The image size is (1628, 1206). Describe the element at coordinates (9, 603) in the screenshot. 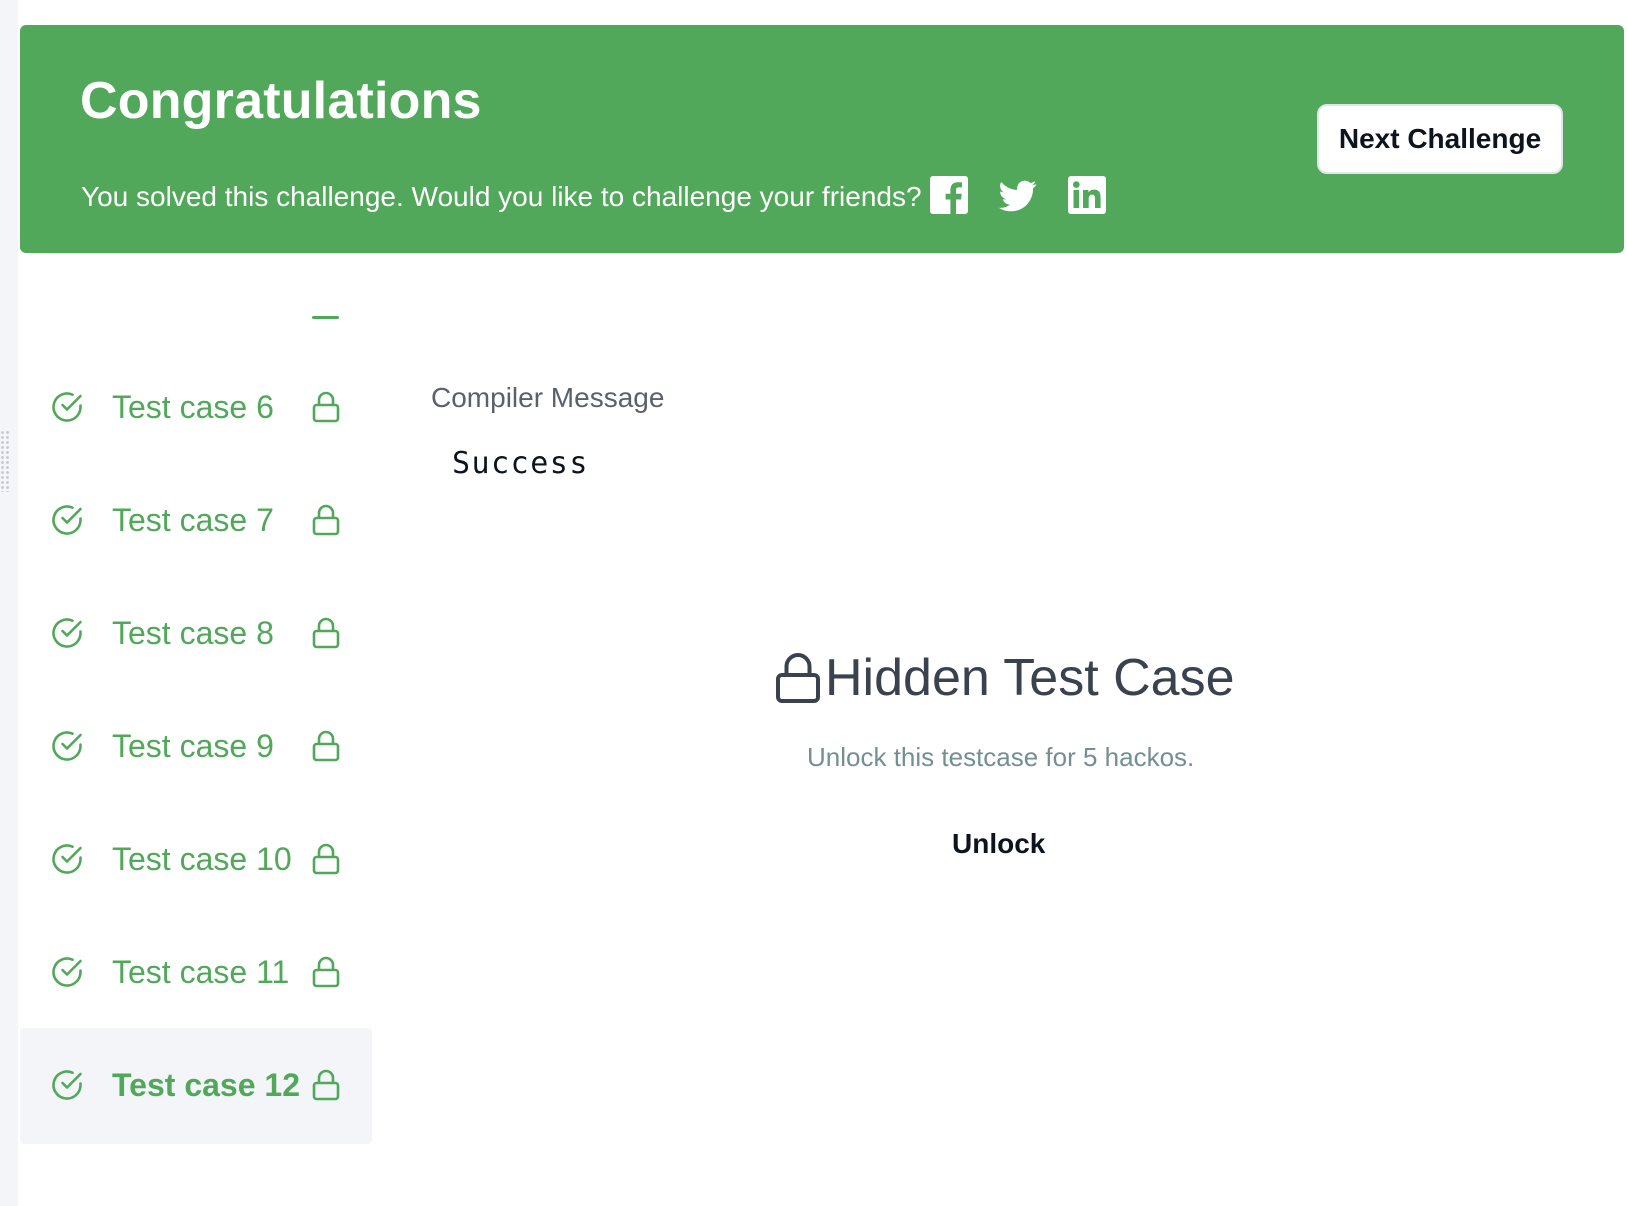

I see `left-gutter` at that location.